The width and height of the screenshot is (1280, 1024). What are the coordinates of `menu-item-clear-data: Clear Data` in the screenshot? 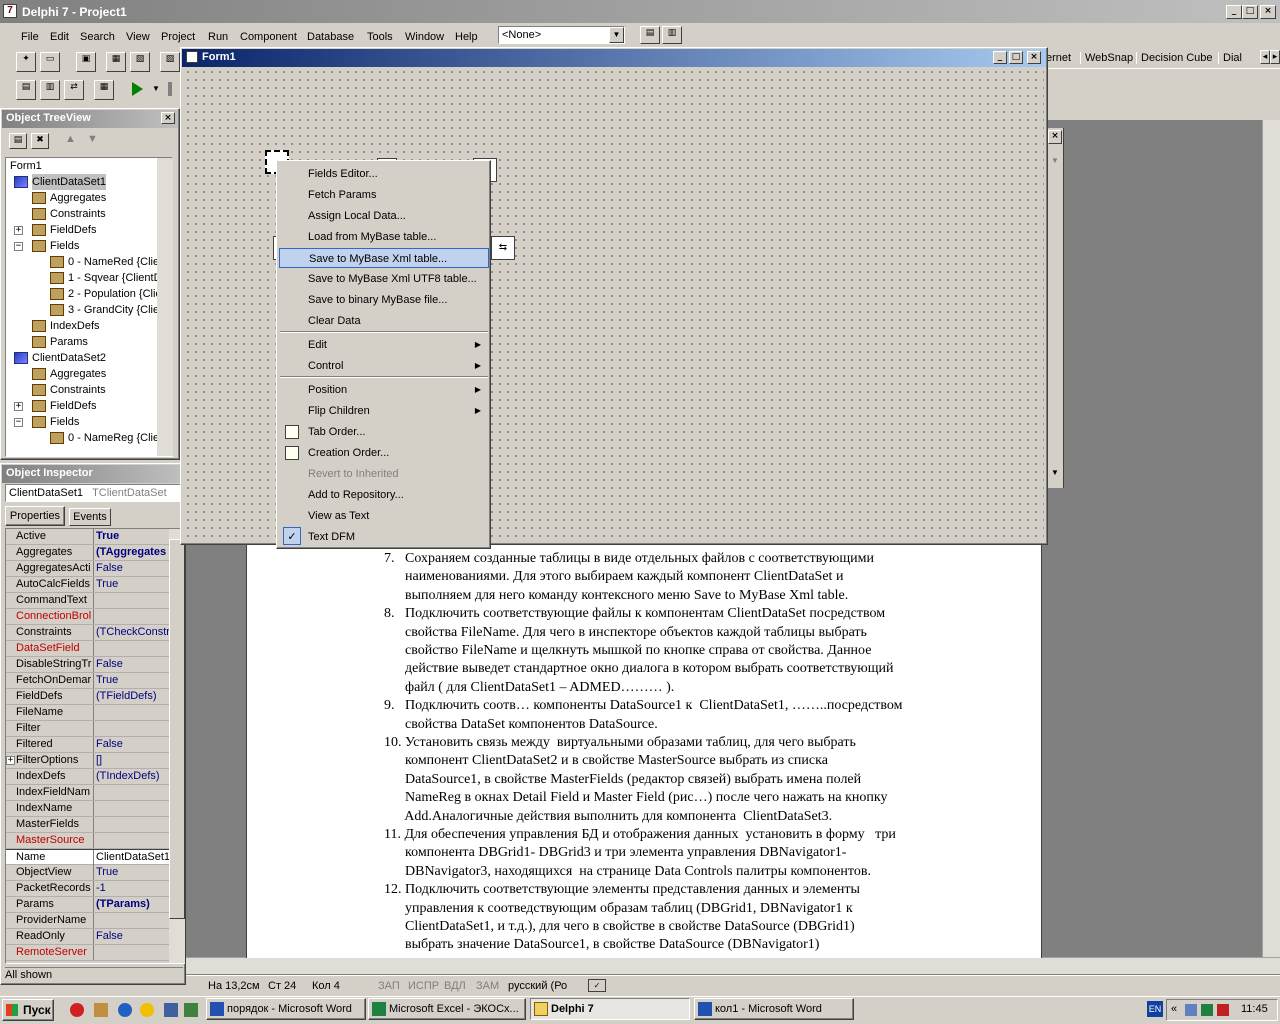 It's located at (384, 321).